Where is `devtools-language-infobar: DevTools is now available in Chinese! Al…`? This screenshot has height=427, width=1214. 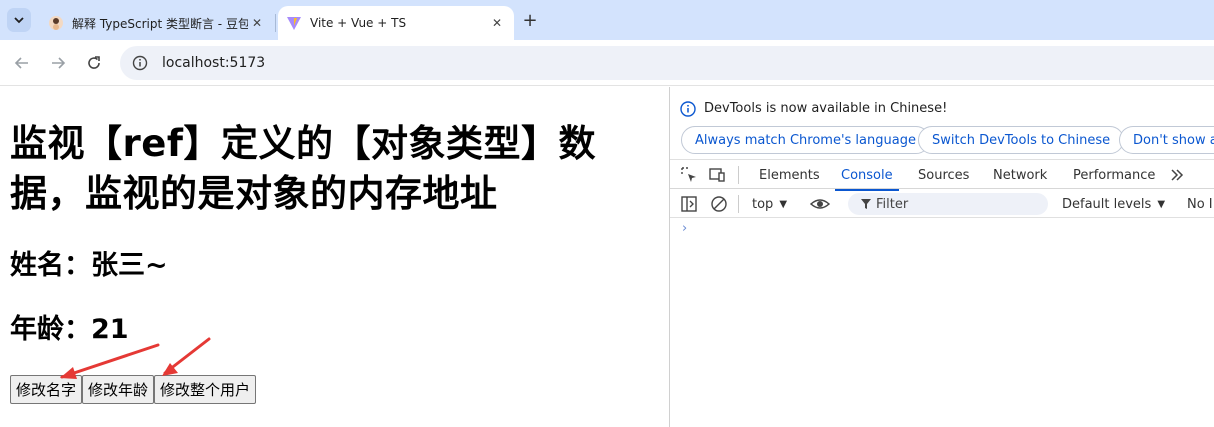
devtools-language-infobar: DevTools is now available in Chinese! Al… is located at coordinates (942, 123).